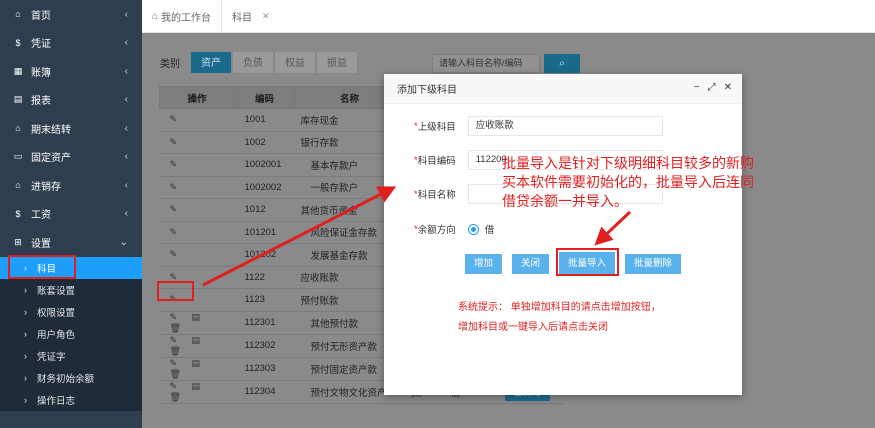  I want to click on nav-item: ▤ 报表 ‹, so click(71, 100).